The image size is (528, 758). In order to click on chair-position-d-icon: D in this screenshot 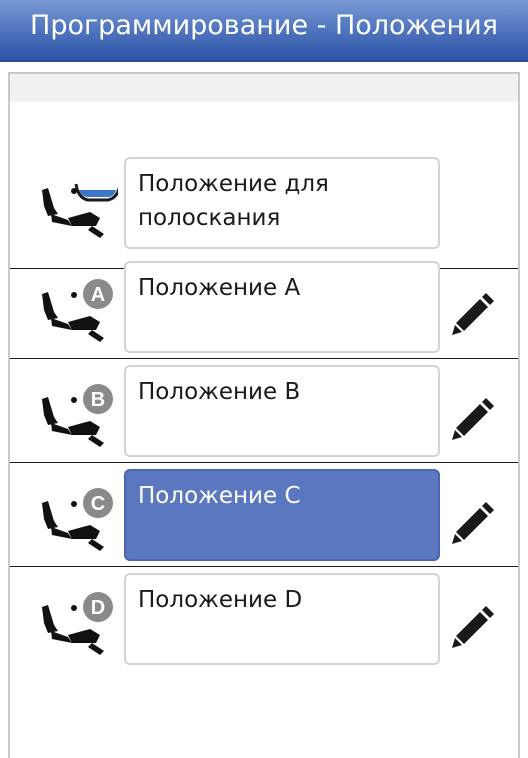, I will do `click(78, 623)`.